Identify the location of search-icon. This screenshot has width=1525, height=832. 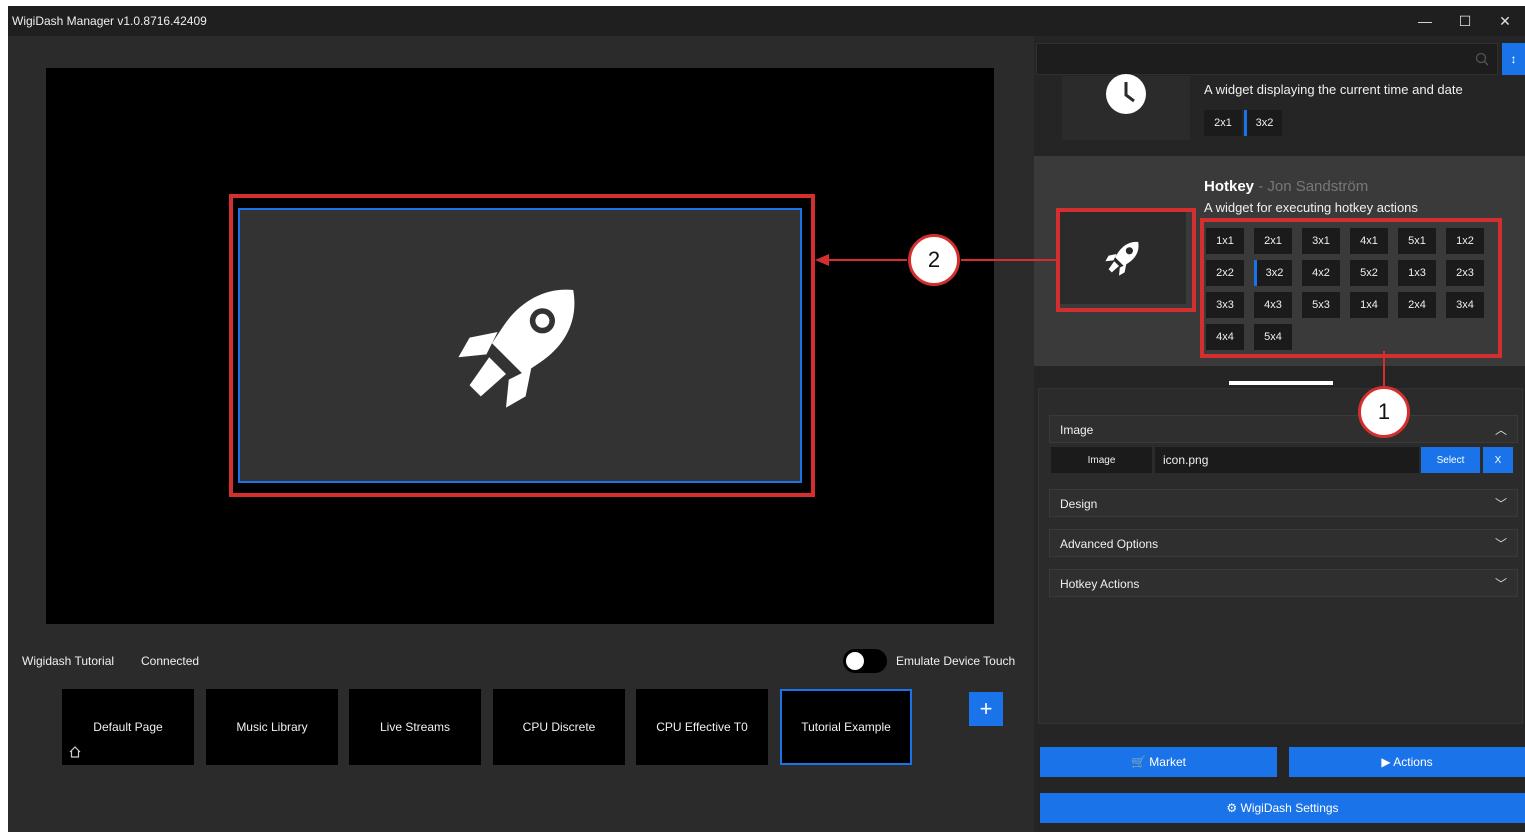
(1482, 59).